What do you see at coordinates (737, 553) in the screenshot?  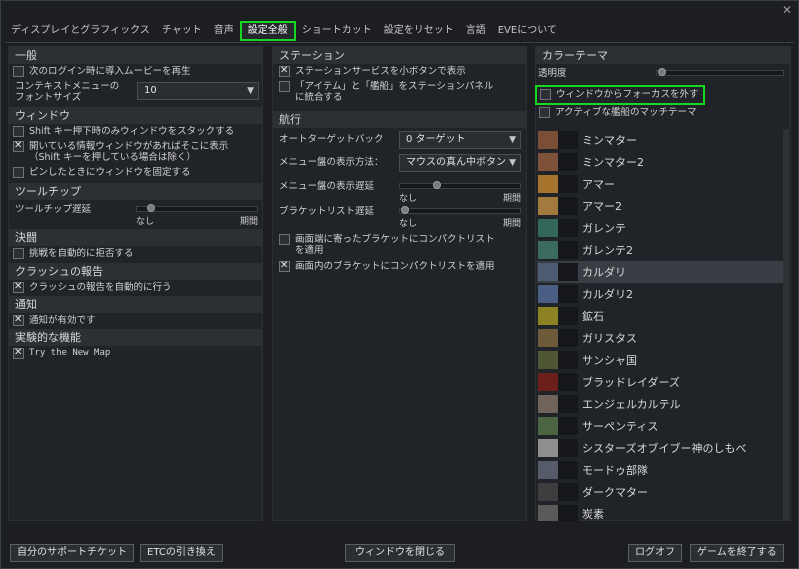 I see `quit-game-button: ゲームを終了する` at bounding box center [737, 553].